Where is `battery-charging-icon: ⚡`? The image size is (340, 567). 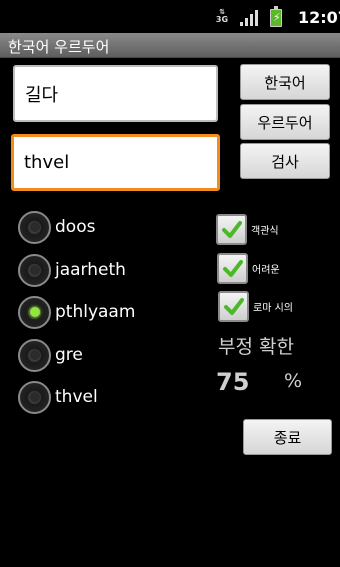
battery-charging-icon: ⚡ is located at coordinates (276, 16).